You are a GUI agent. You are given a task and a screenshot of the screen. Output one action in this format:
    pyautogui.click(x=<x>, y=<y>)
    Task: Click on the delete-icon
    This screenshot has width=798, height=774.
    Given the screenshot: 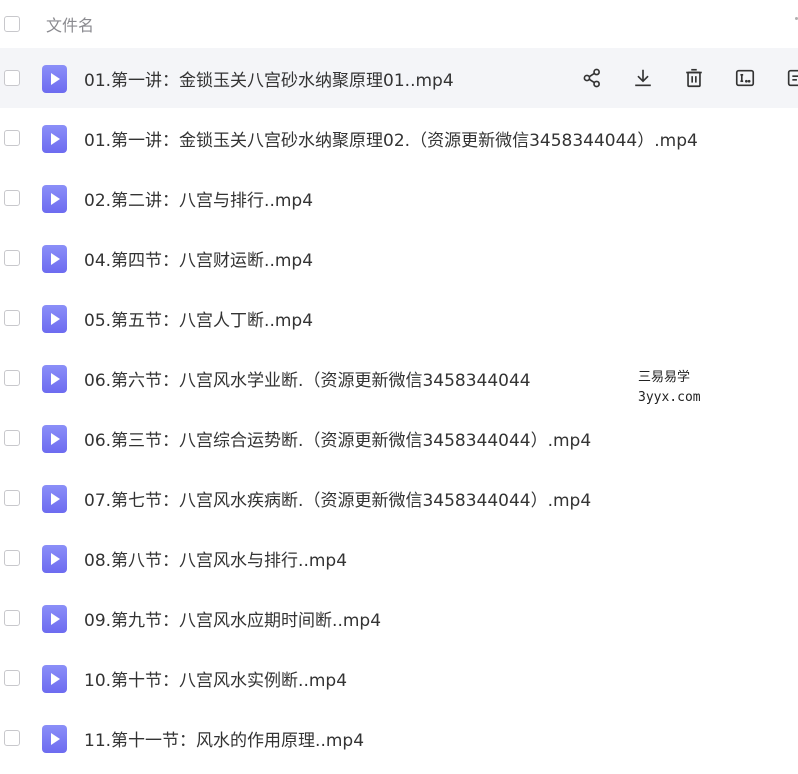 What is the action you would take?
    pyautogui.click(x=694, y=78)
    